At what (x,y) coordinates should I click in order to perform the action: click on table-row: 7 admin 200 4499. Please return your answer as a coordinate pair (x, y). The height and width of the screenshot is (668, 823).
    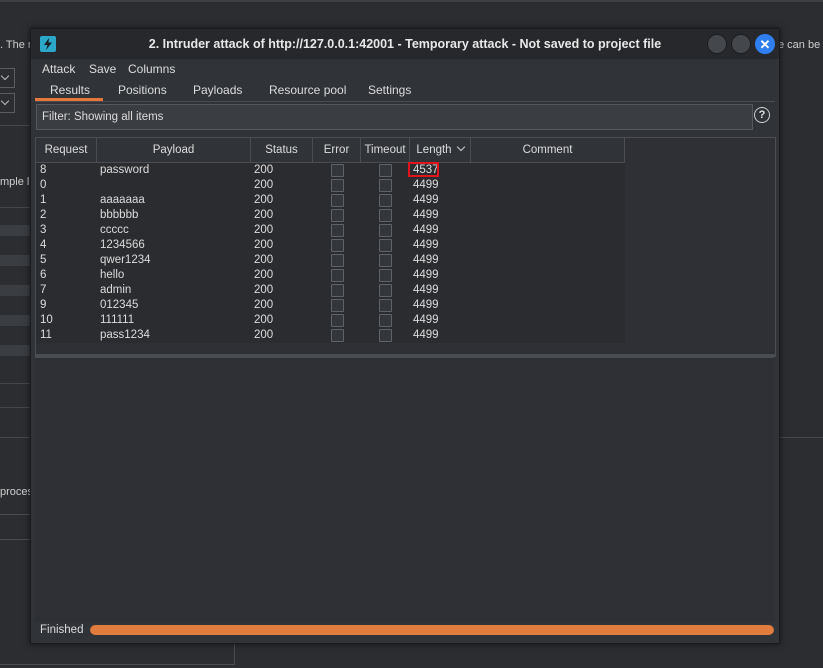
    Looking at the image, I should click on (330, 290).